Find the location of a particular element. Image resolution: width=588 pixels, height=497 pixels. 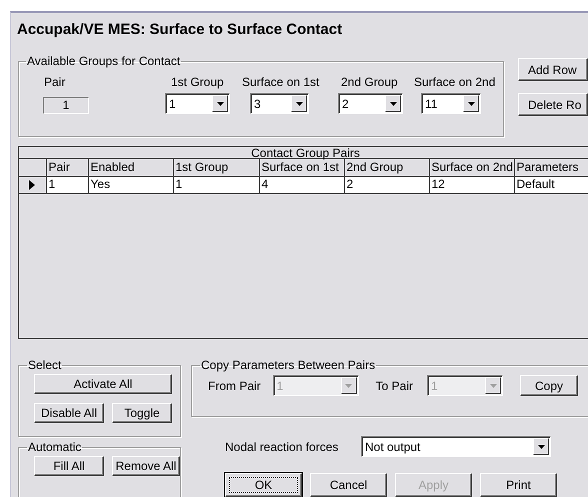

row-pointer-icon is located at coordinates (32, 185).